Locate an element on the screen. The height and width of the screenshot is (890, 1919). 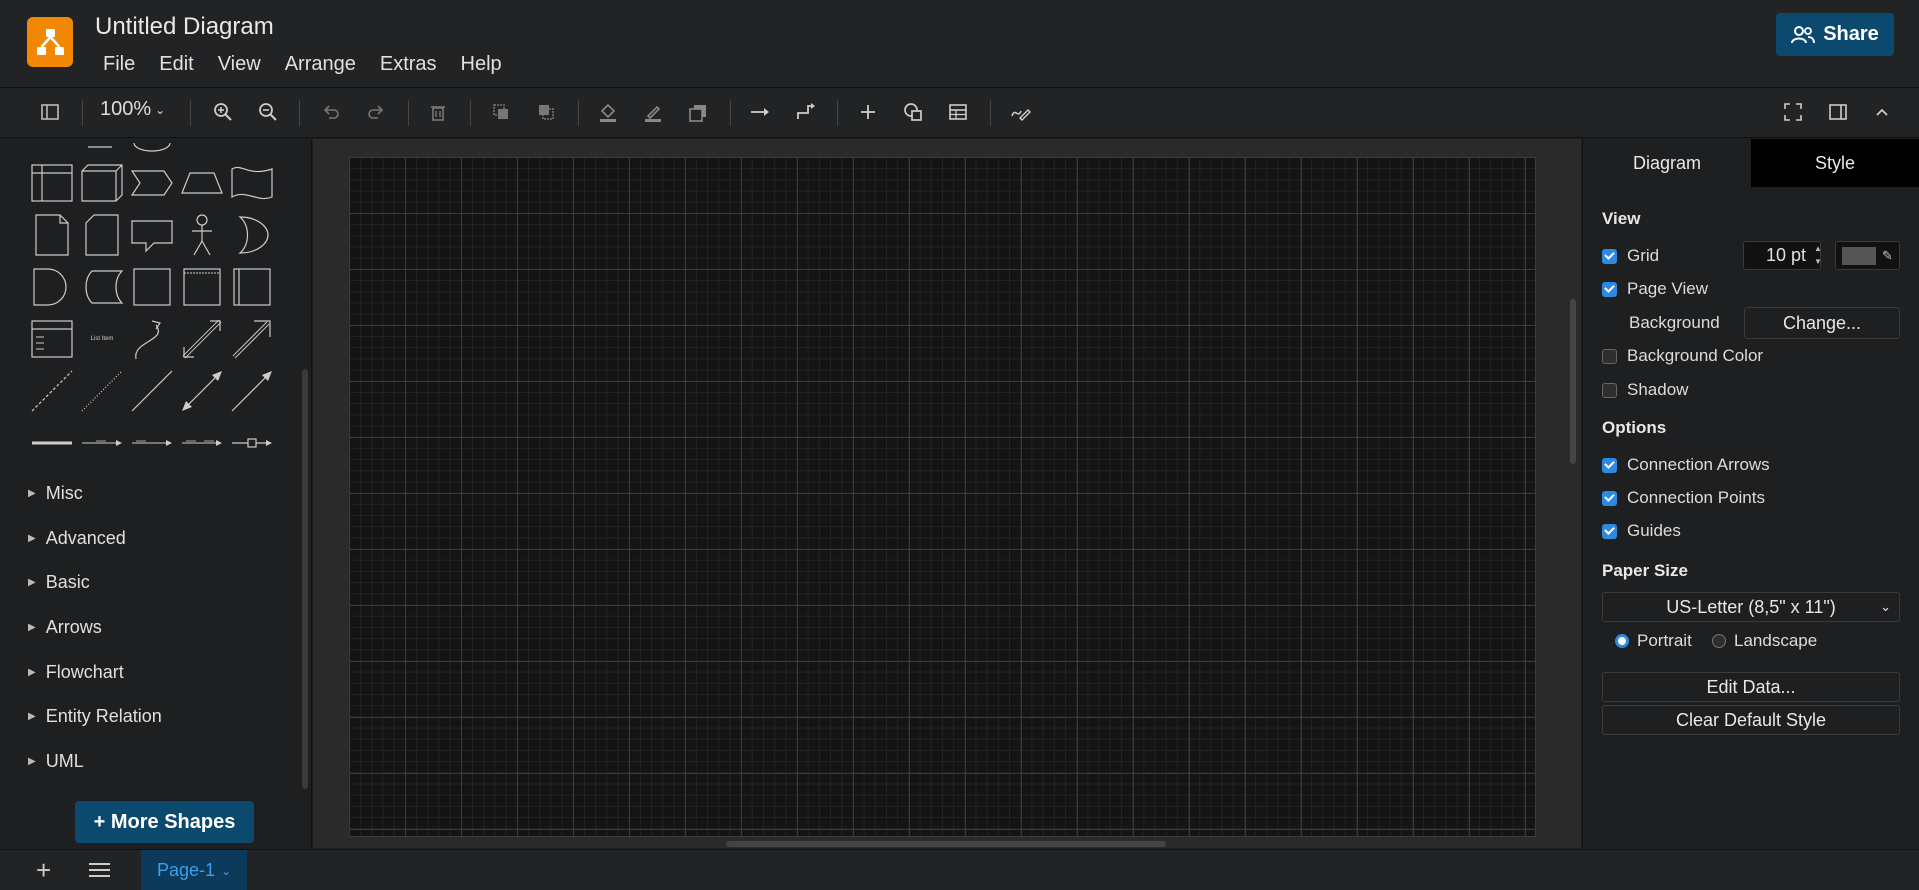
palette-flowchart: ▶ Flowchart is located at coordinates (76, 672).